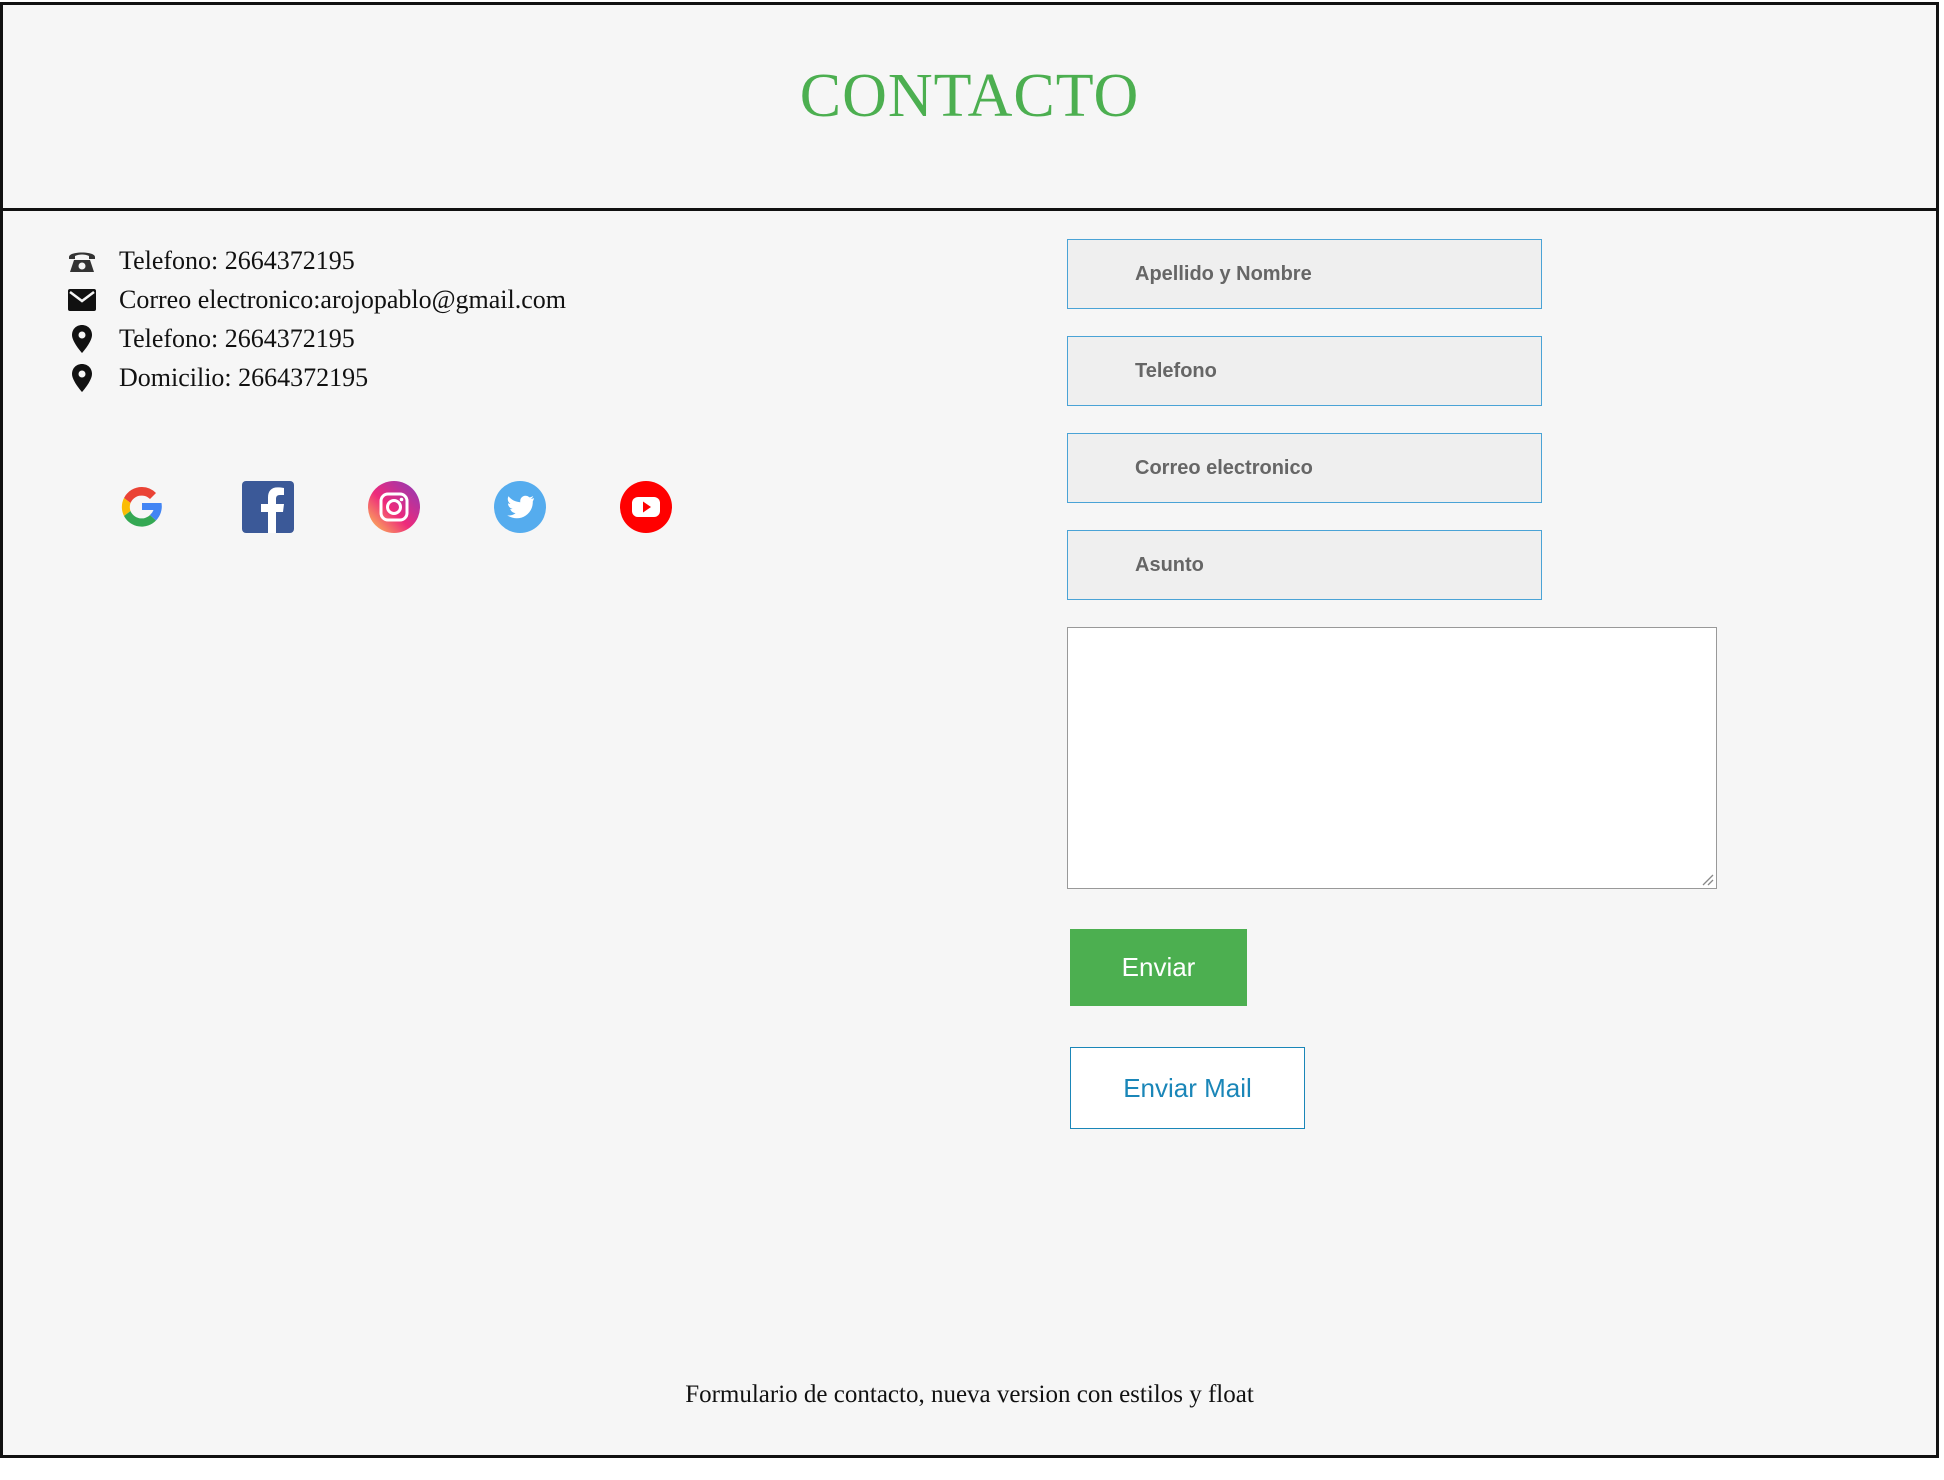 The width and height of the screenshot is (1944, 1480). Describe the element at coordinates (969, 96) in the screenshot. I see `page-title: CONTACTO` at that location.